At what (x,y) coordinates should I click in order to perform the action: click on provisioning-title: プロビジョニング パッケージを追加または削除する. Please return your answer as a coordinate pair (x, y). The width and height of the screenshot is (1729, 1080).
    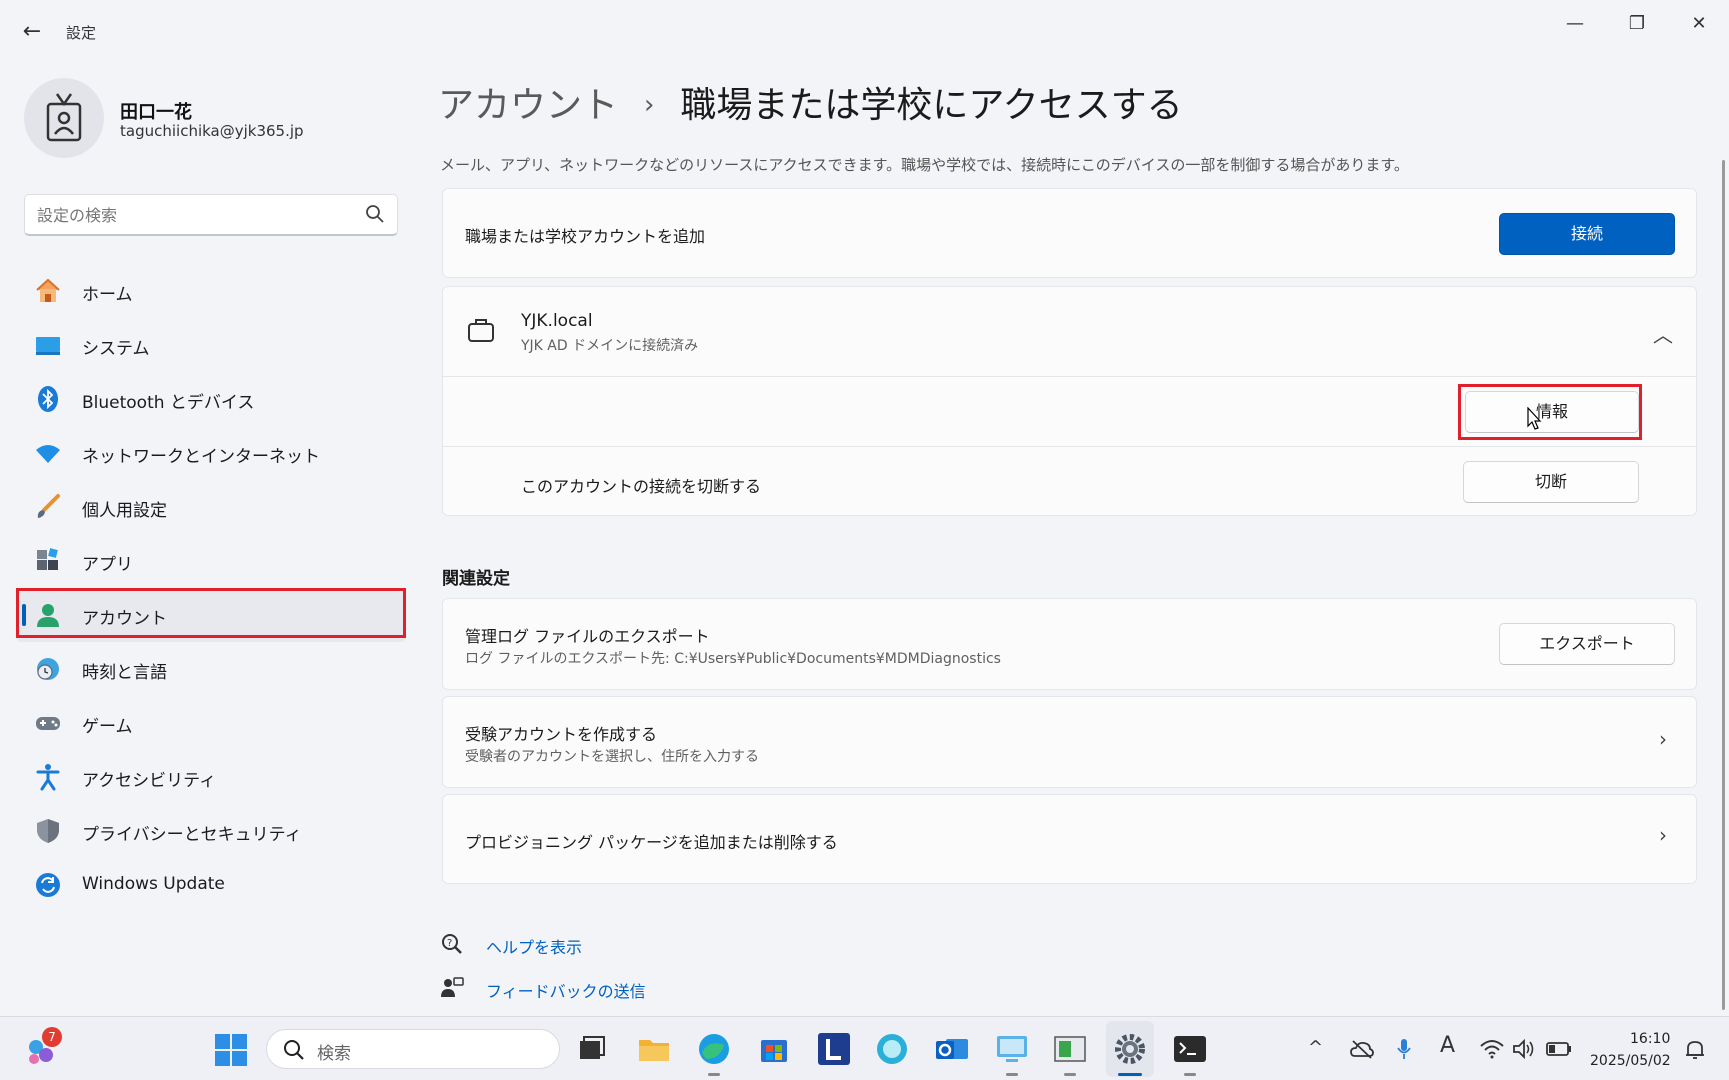
    Looking at the image, I should click on (651, 842).